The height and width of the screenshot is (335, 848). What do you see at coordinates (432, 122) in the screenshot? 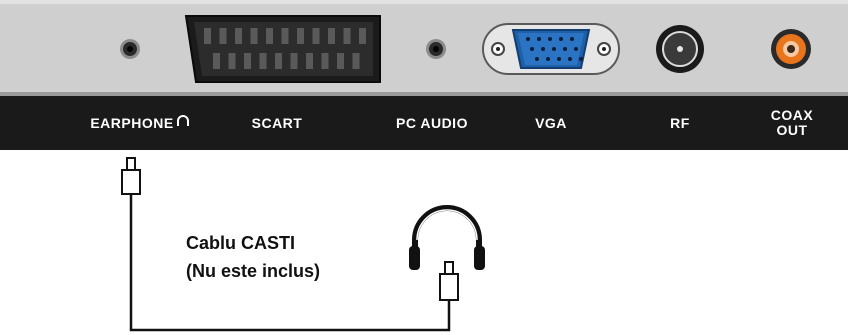
I see `label-pc-audio: PC AUDIO` at bounding box center [432, 122].